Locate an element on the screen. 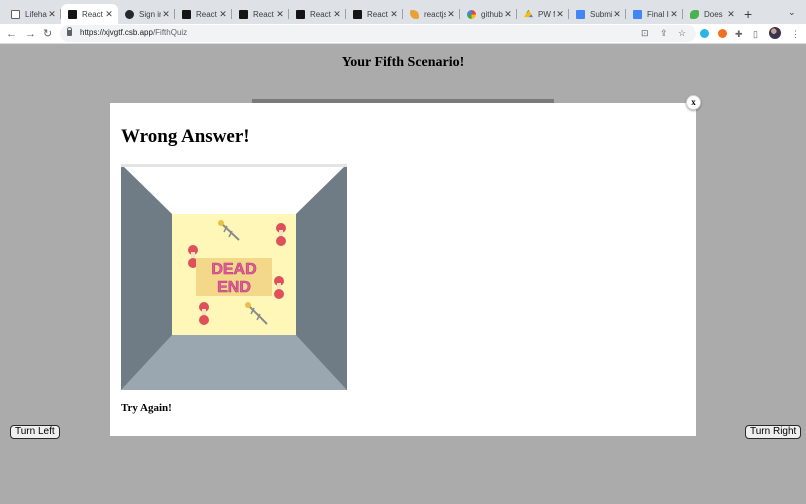 Image resolution: width=806 pixels, height=504 pixels. modal-heading: Wrong Answer! is located at coordinates (185, 136).